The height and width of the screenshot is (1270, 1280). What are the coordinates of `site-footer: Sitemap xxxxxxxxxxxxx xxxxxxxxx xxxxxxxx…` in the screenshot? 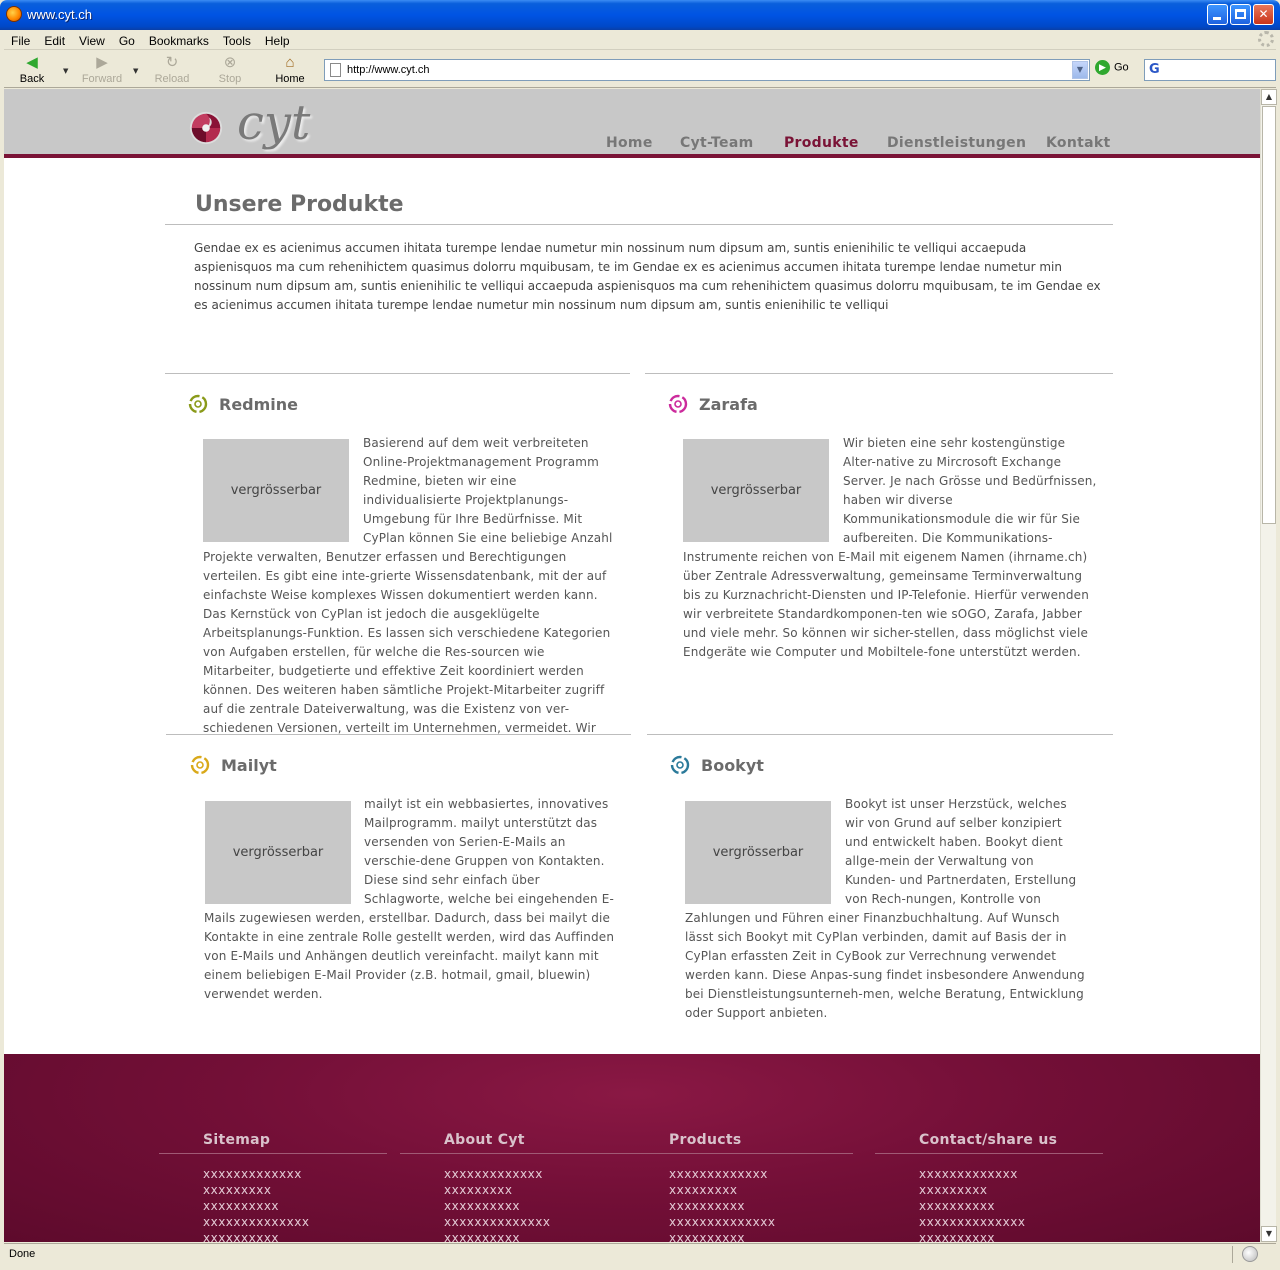 It's located at (632, 1148).